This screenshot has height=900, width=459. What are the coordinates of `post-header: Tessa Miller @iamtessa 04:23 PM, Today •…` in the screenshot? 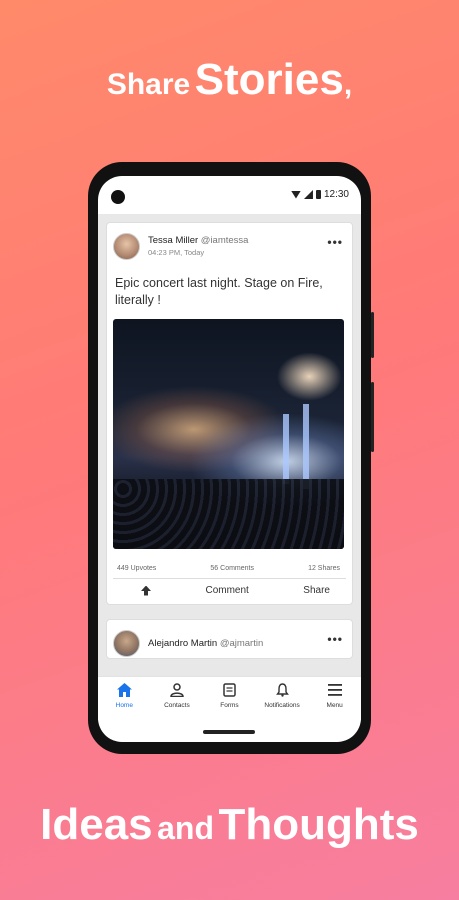 It's located at (229, 246).